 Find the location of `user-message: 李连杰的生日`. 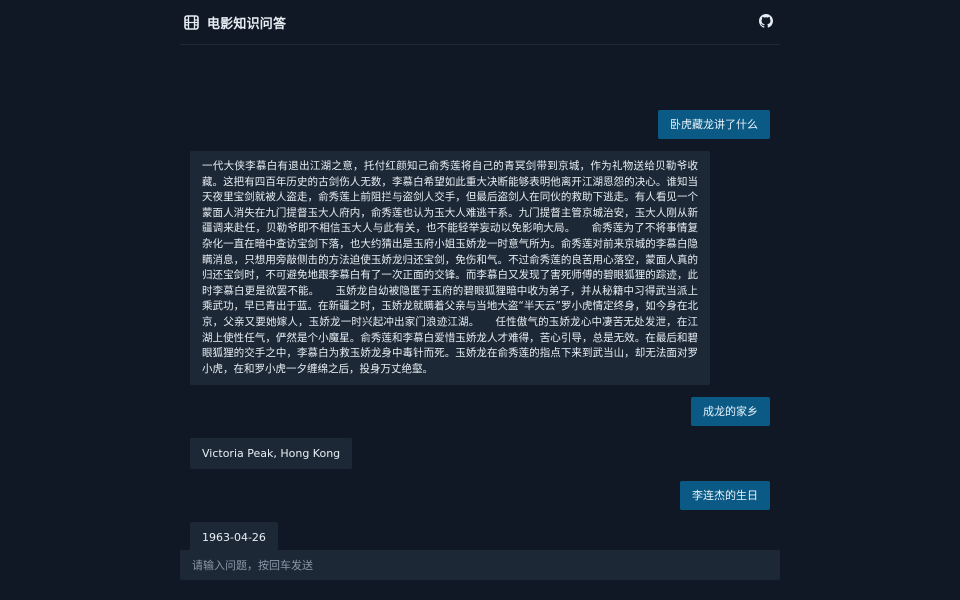

user-message: 李连杰的生日 is located at coordinates (725, 496).